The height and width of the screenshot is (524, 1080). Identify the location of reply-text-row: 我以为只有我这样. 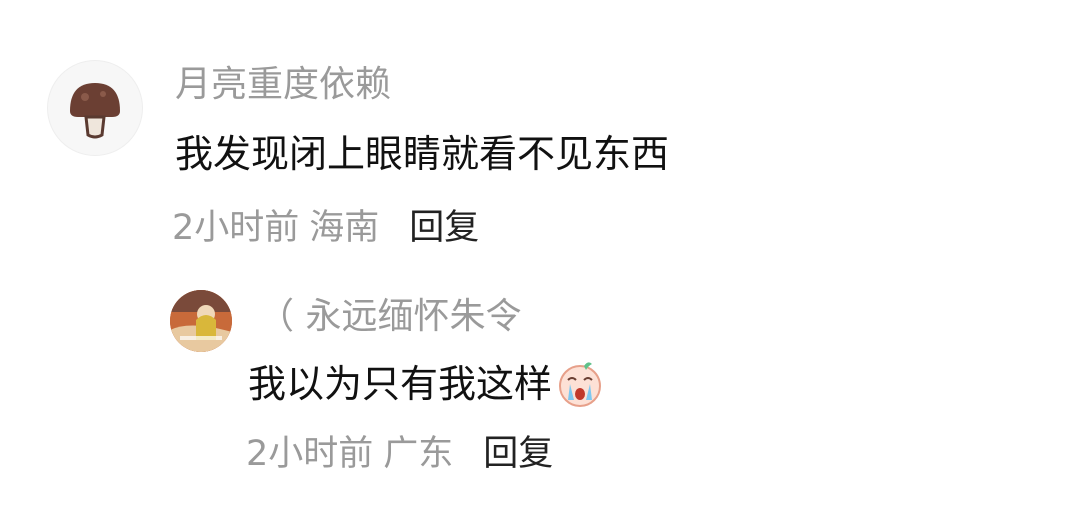
(427, 384).